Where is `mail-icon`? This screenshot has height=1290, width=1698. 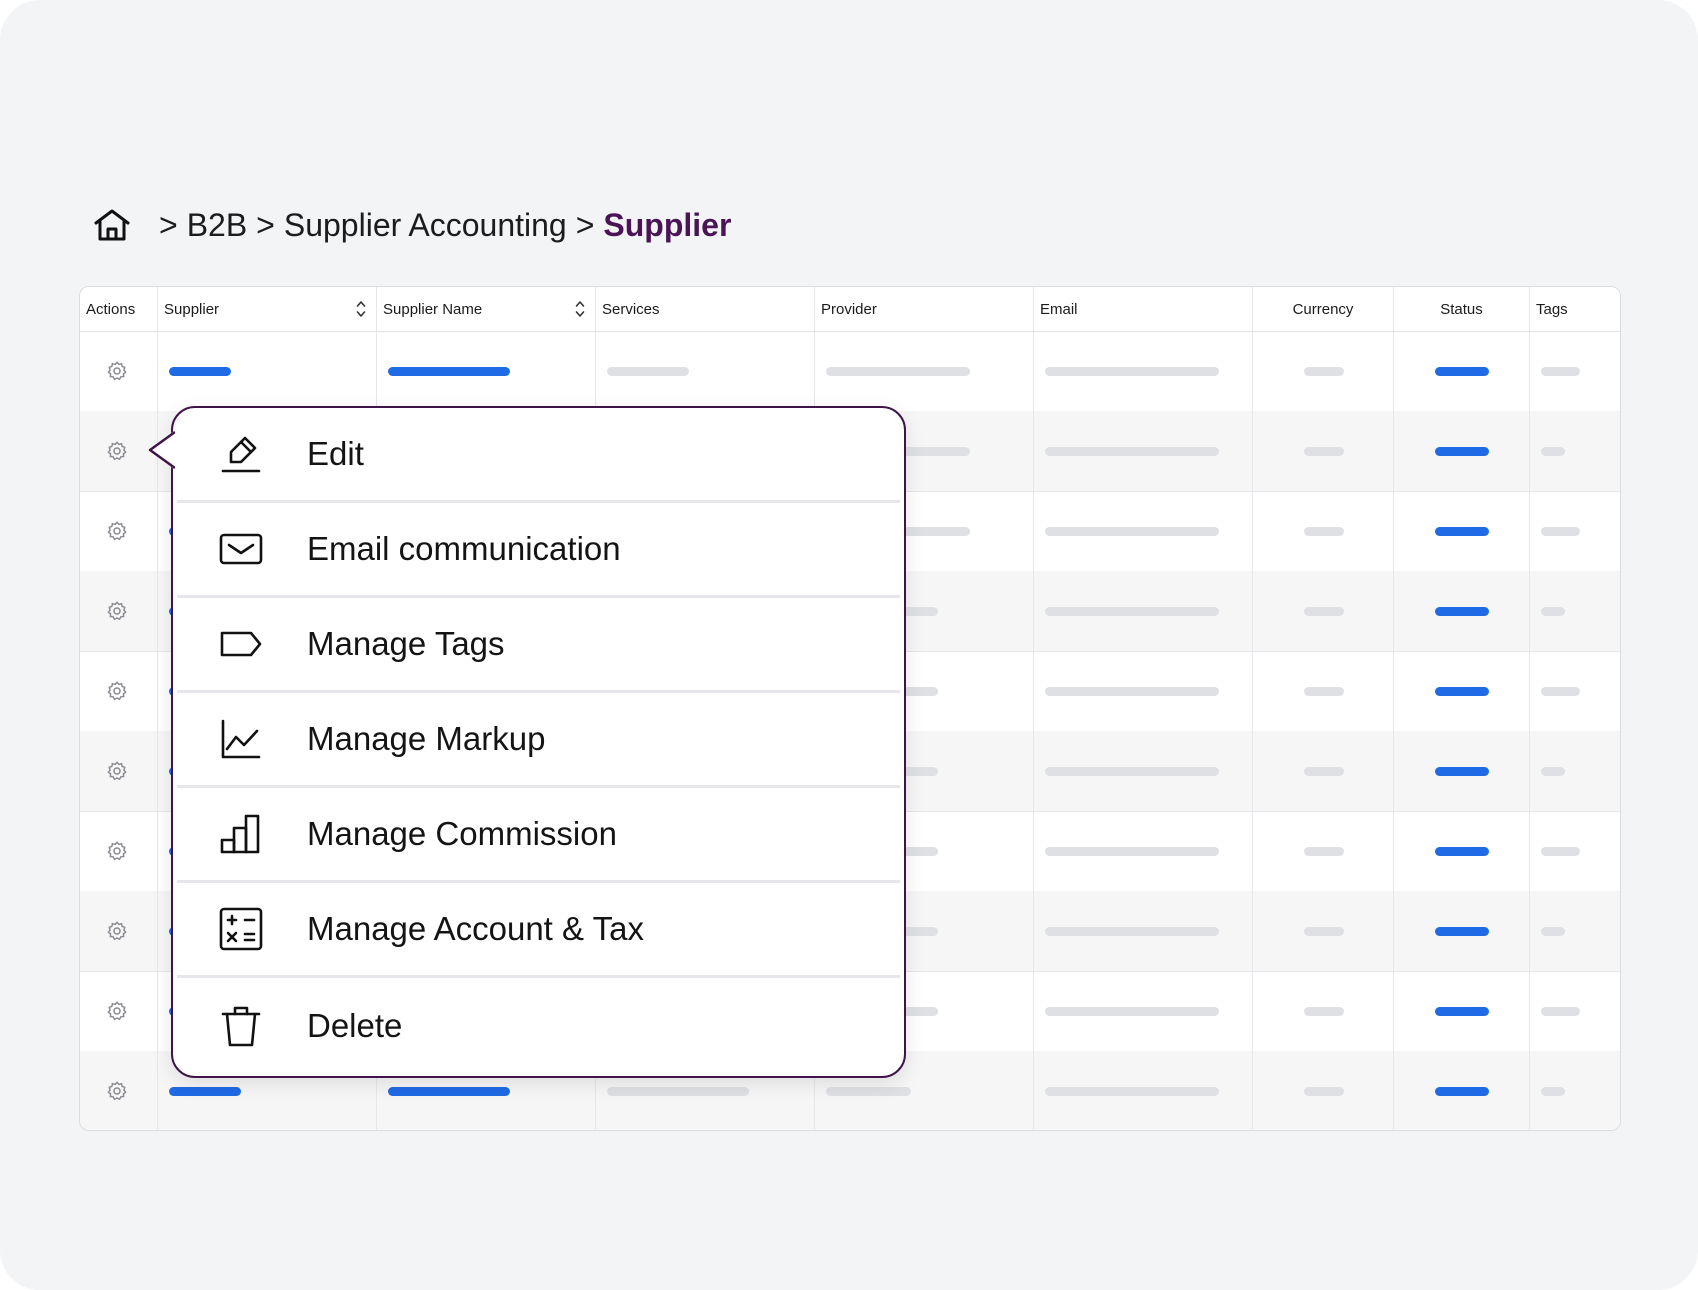 mail-icon is located at coordinates (241, 549).